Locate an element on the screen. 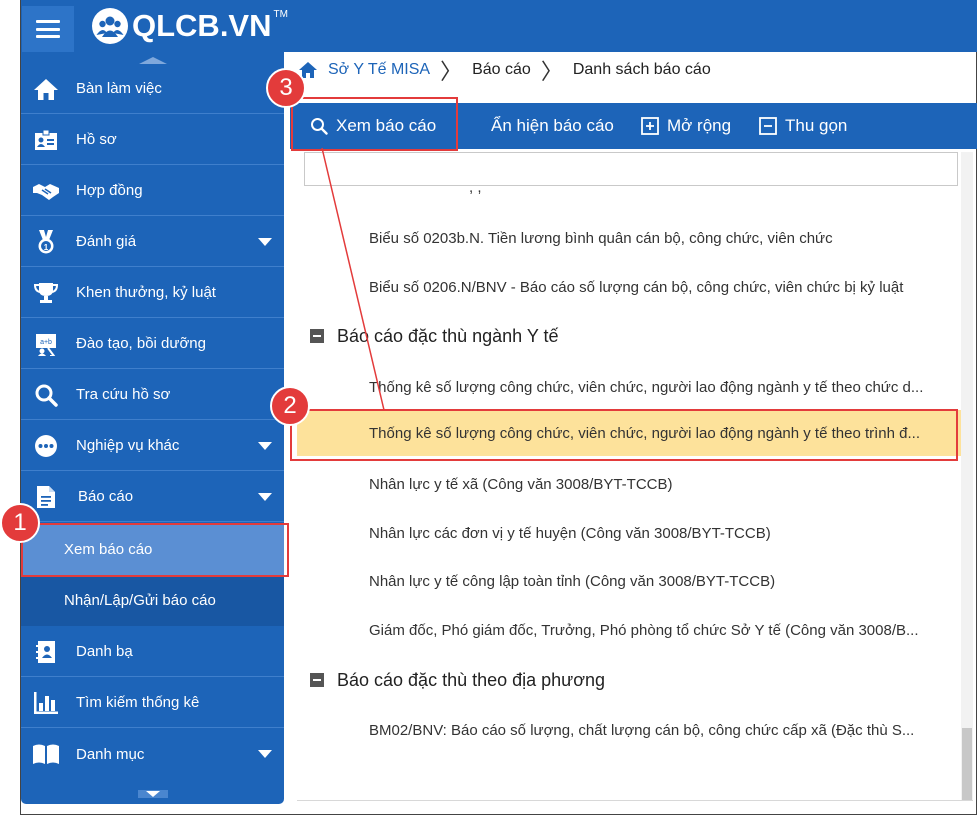  annotation-badge-3: 3 is located at coordinates (286, 88).